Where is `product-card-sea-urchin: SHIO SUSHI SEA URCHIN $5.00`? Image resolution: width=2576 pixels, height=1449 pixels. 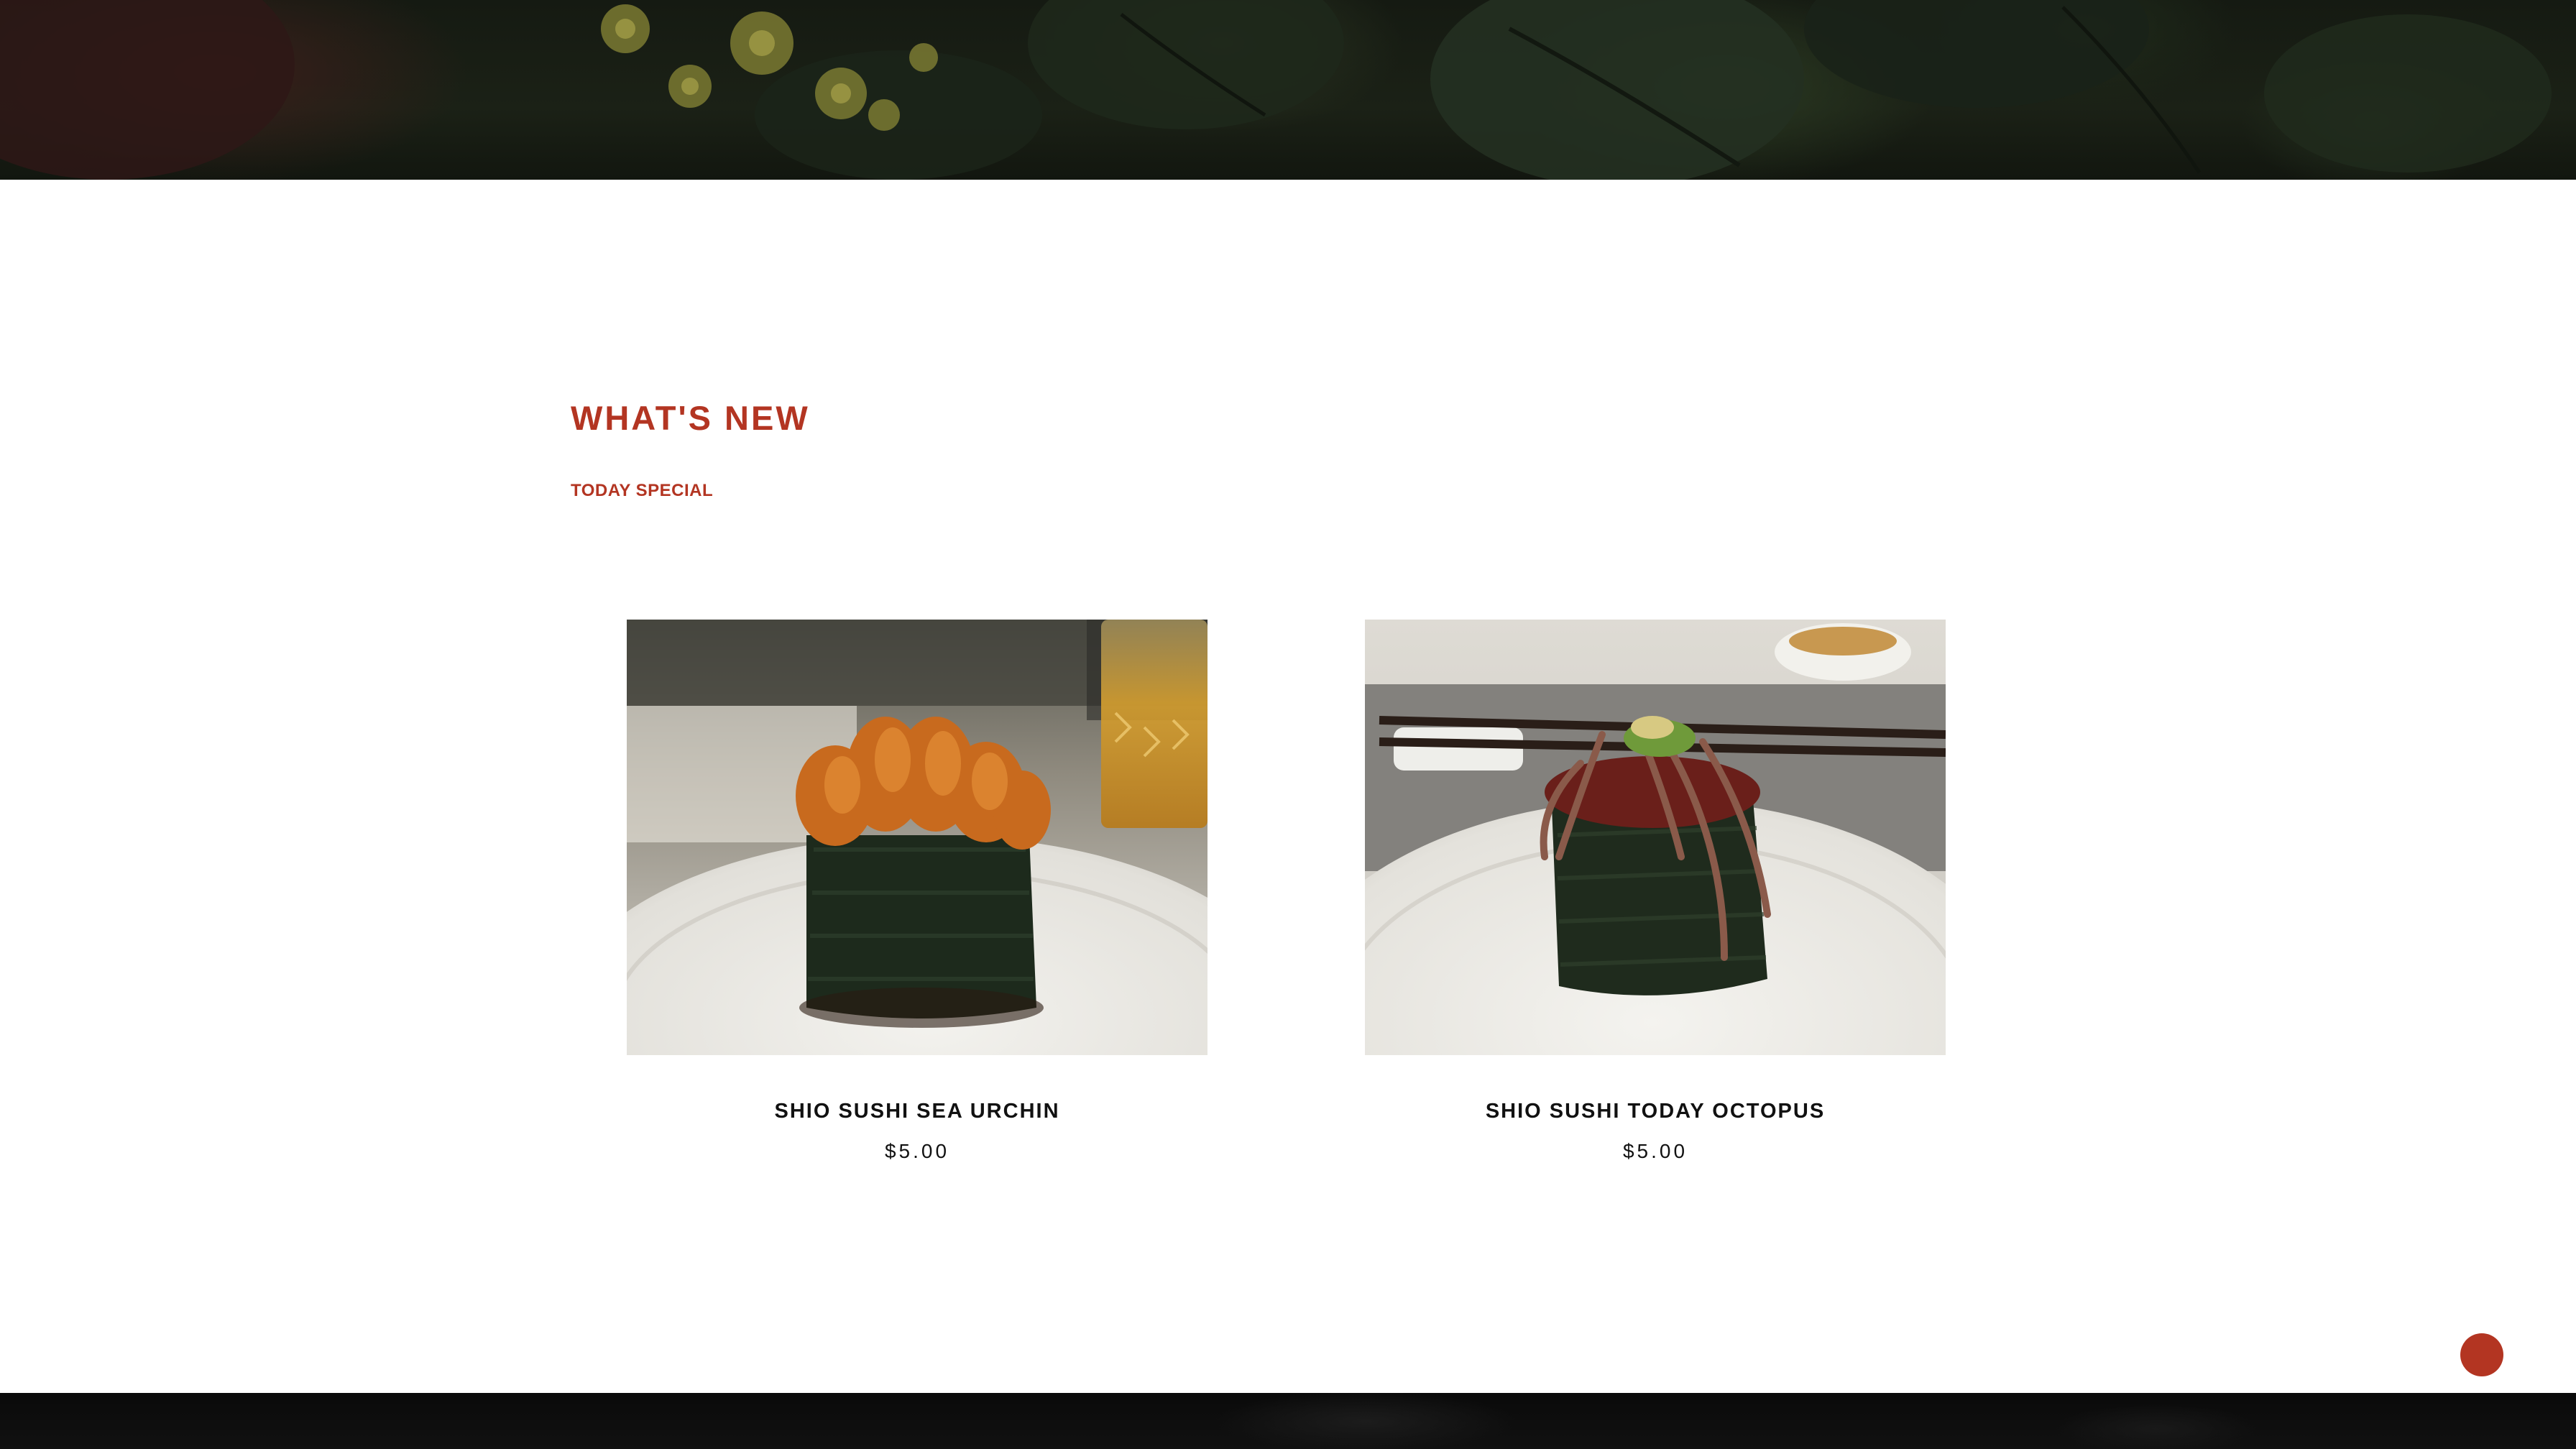 product-card-sea-urchin: SHIO SUSHI SEA URCHIN $5.00 is located at coordinates (917, 896).